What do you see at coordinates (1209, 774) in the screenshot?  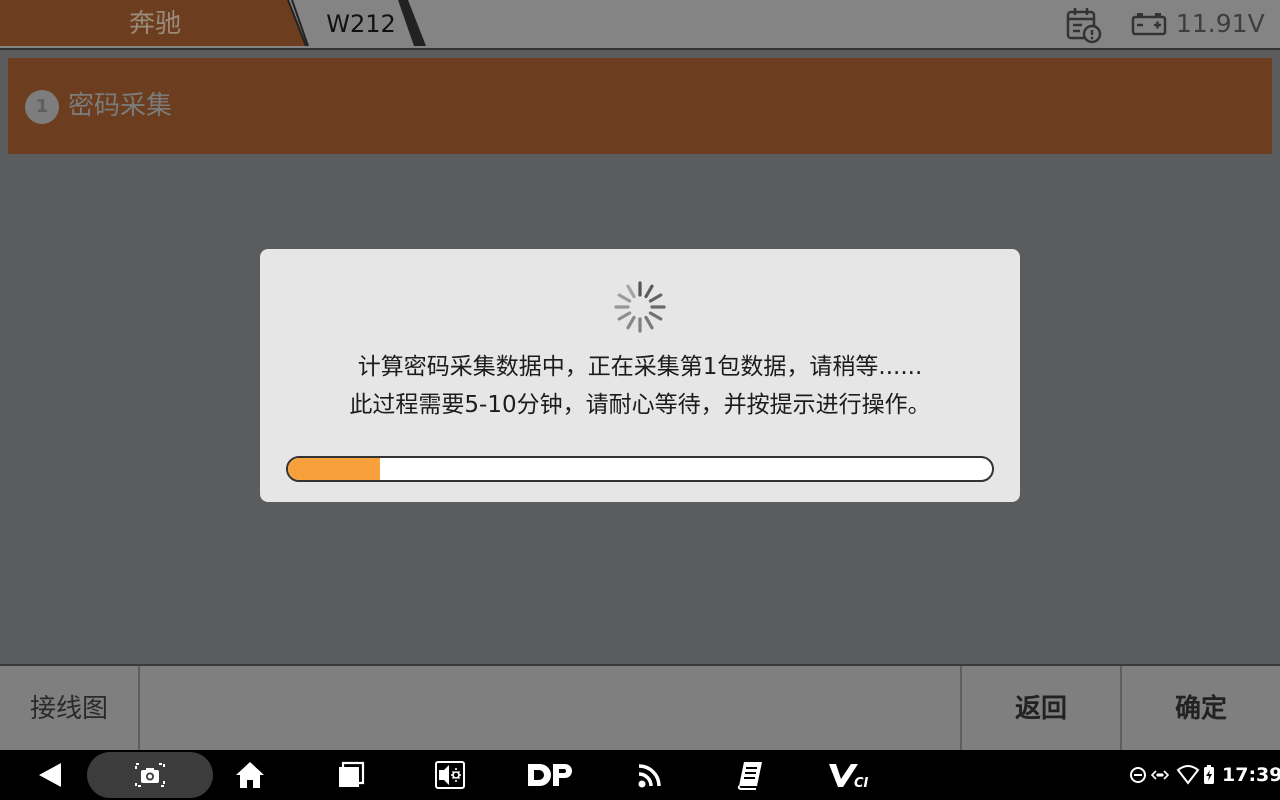 I see `battery-charging-icon` at bounding box center [1209, 774].